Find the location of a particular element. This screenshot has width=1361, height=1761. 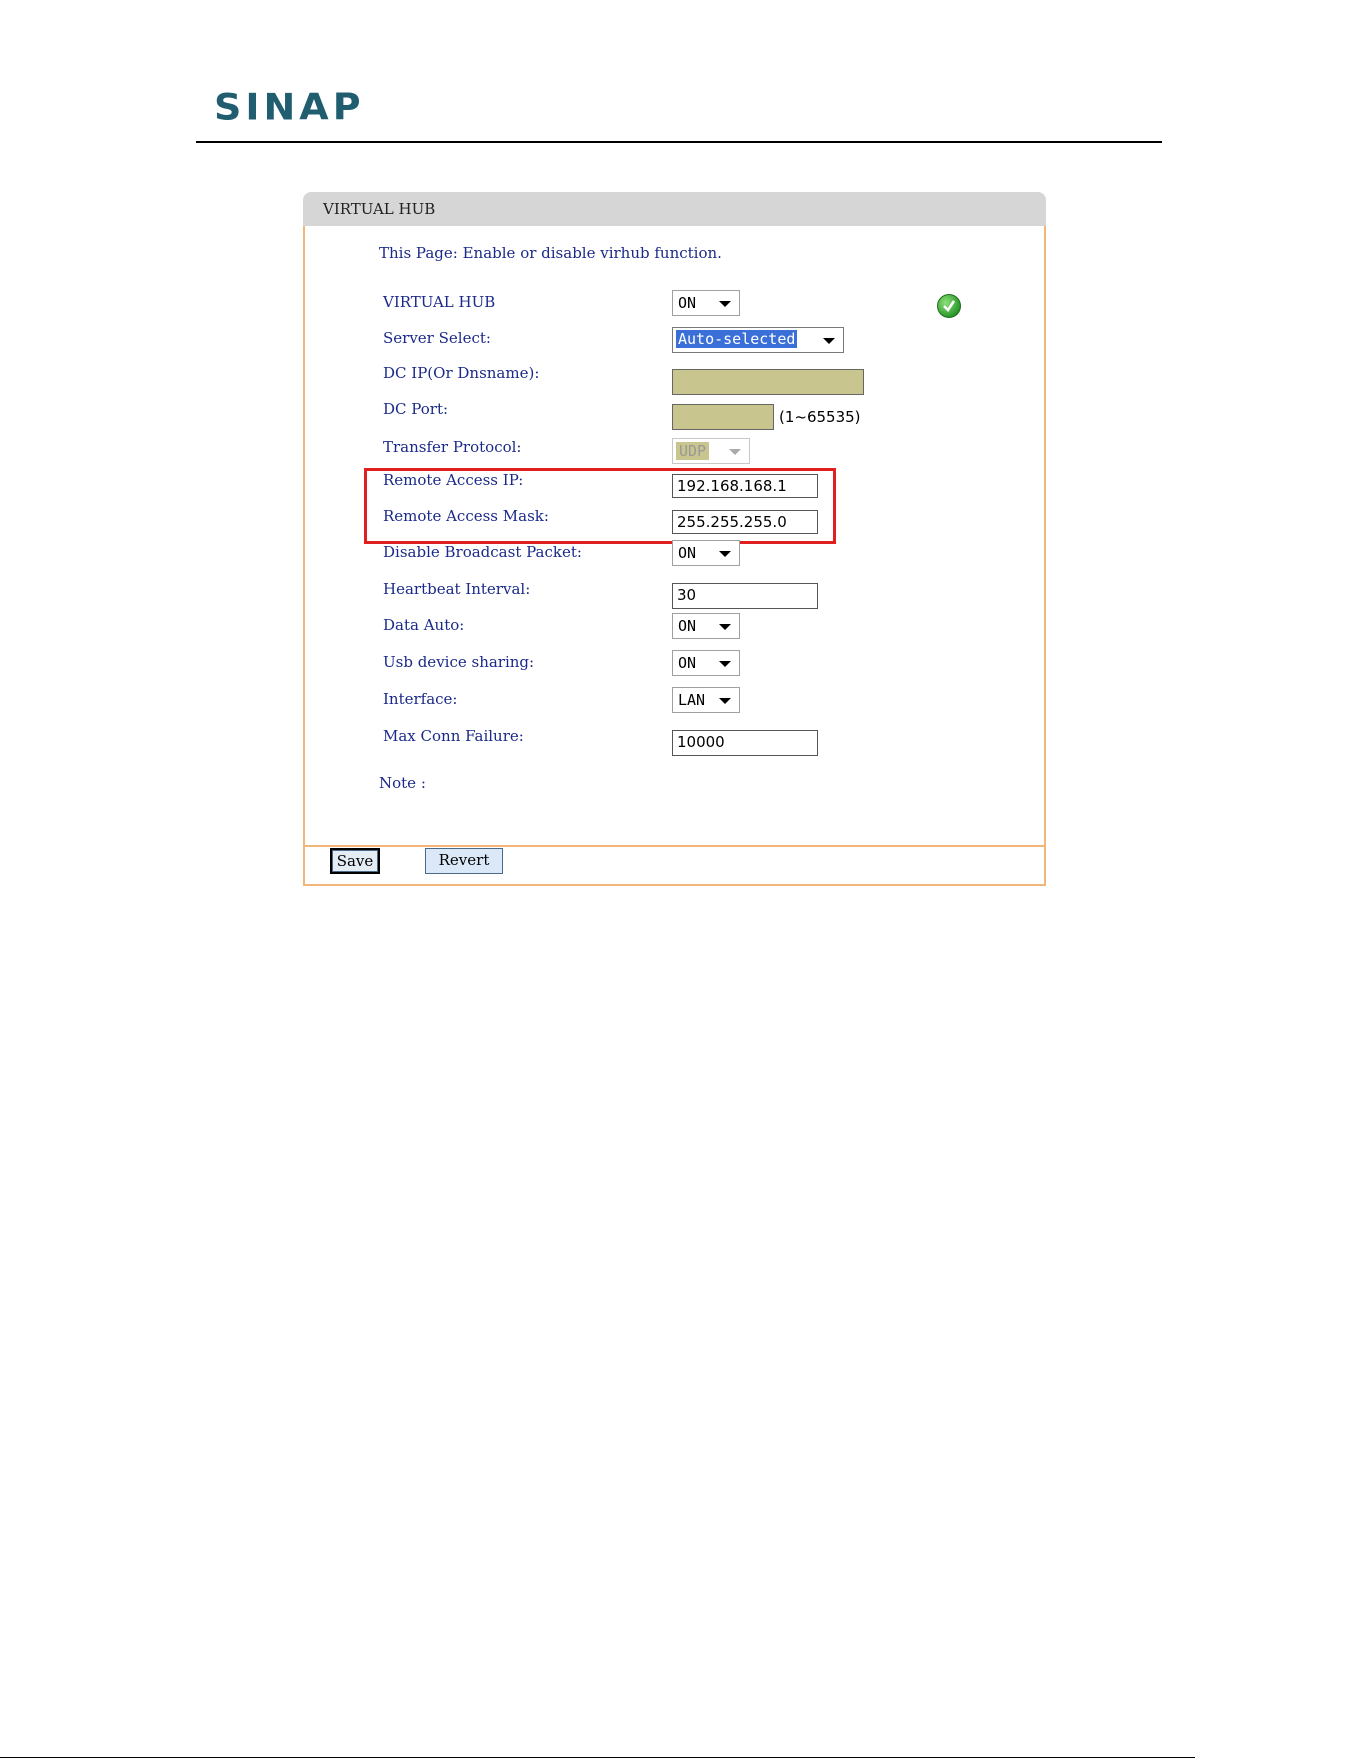

check-icon is located at coordinates (949, 306).